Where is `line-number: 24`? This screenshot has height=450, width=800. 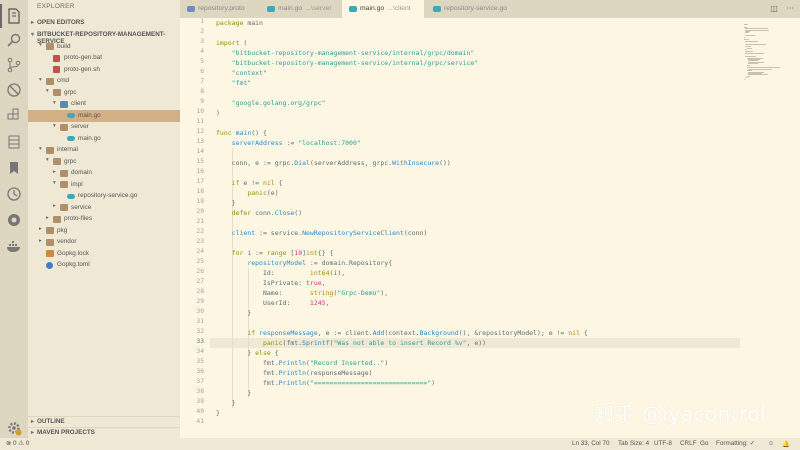
line-number: 24 is located at coordinates (200, 251).